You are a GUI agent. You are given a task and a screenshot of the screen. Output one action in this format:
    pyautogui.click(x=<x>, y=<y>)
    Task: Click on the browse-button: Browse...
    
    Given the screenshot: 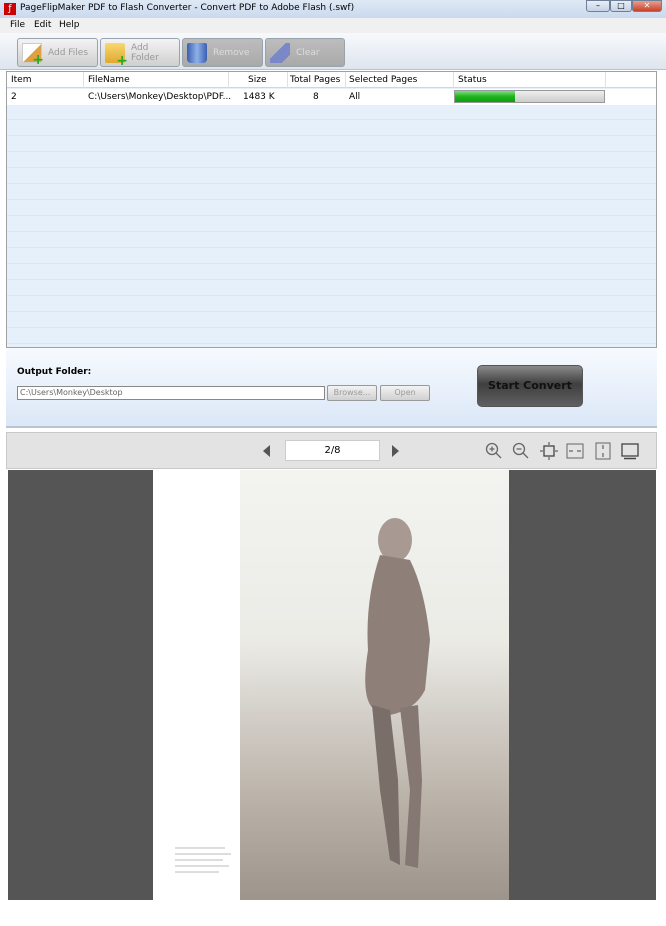 What is the action you would take?
    pyautogui.click(x=352, y=393)
    